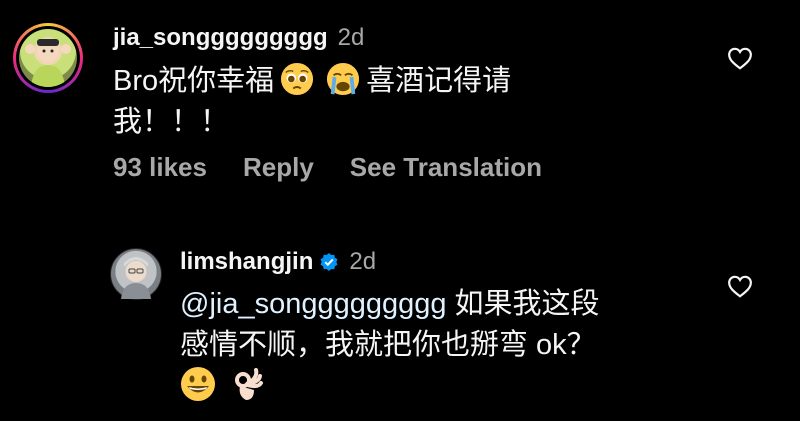 The width and height of the screenshot is (800, 421). What do you see at coordinates (363, 261) in the screenshot?
I see `reply-timestamp: 2d` at bounding box center [363, 261].